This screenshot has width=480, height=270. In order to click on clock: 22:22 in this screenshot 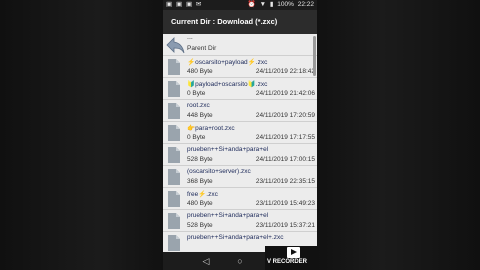, I will do `click(305, 4)`.